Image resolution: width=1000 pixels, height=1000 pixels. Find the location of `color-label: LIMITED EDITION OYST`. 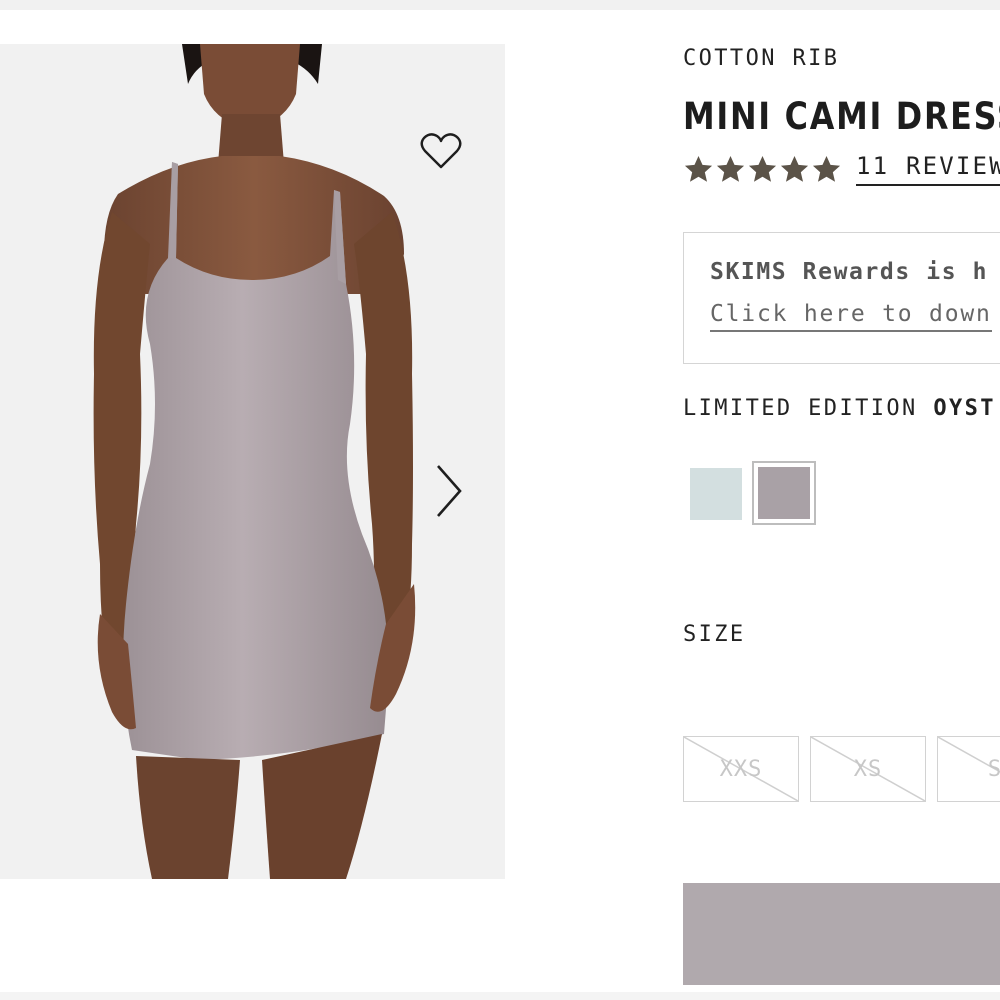

color-label: LIMITED EDITION OYST is located at coordinates (839, 408).